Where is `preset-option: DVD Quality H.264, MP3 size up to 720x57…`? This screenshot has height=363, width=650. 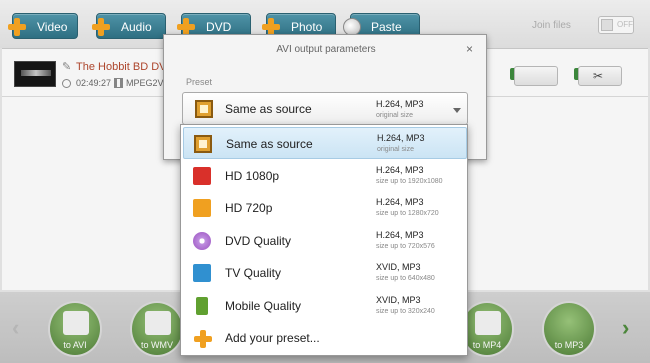
preset-option: DVD Quality H.264, MP3 size up to 720x57… is located at coordinates (325, 241).